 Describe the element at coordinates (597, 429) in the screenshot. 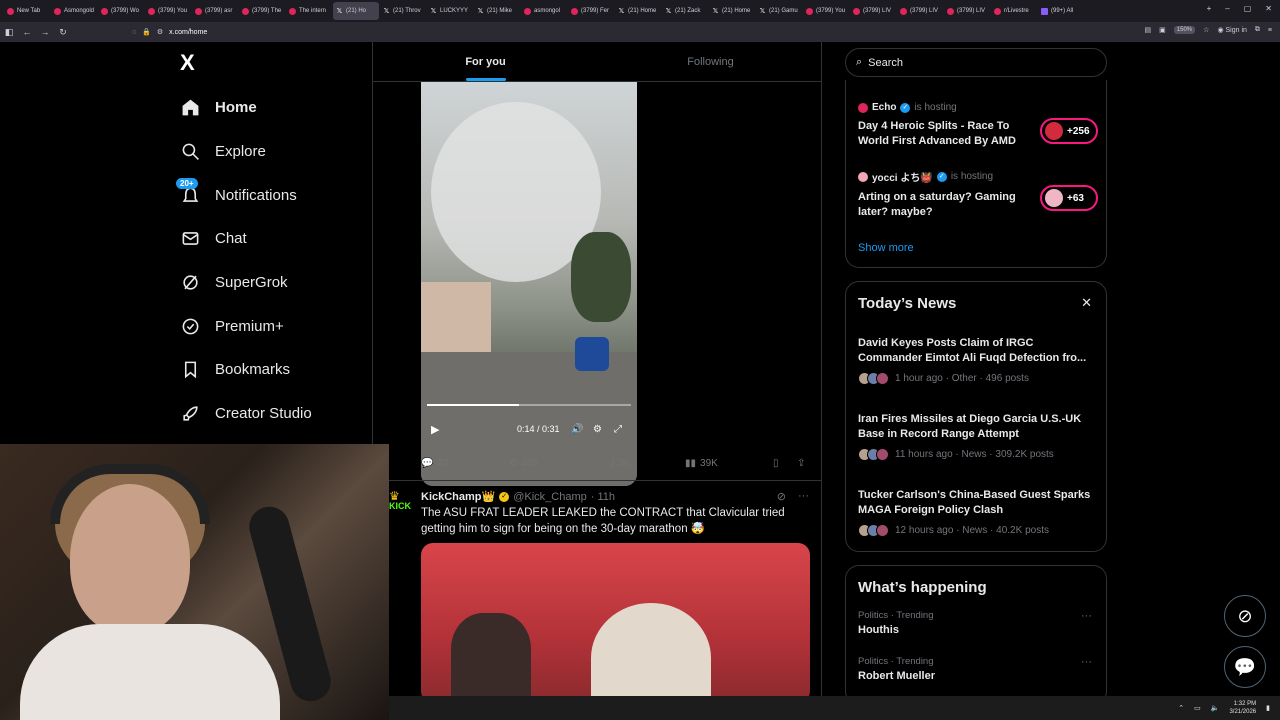

I see `settings-gear-icon: ⚙` at that location.